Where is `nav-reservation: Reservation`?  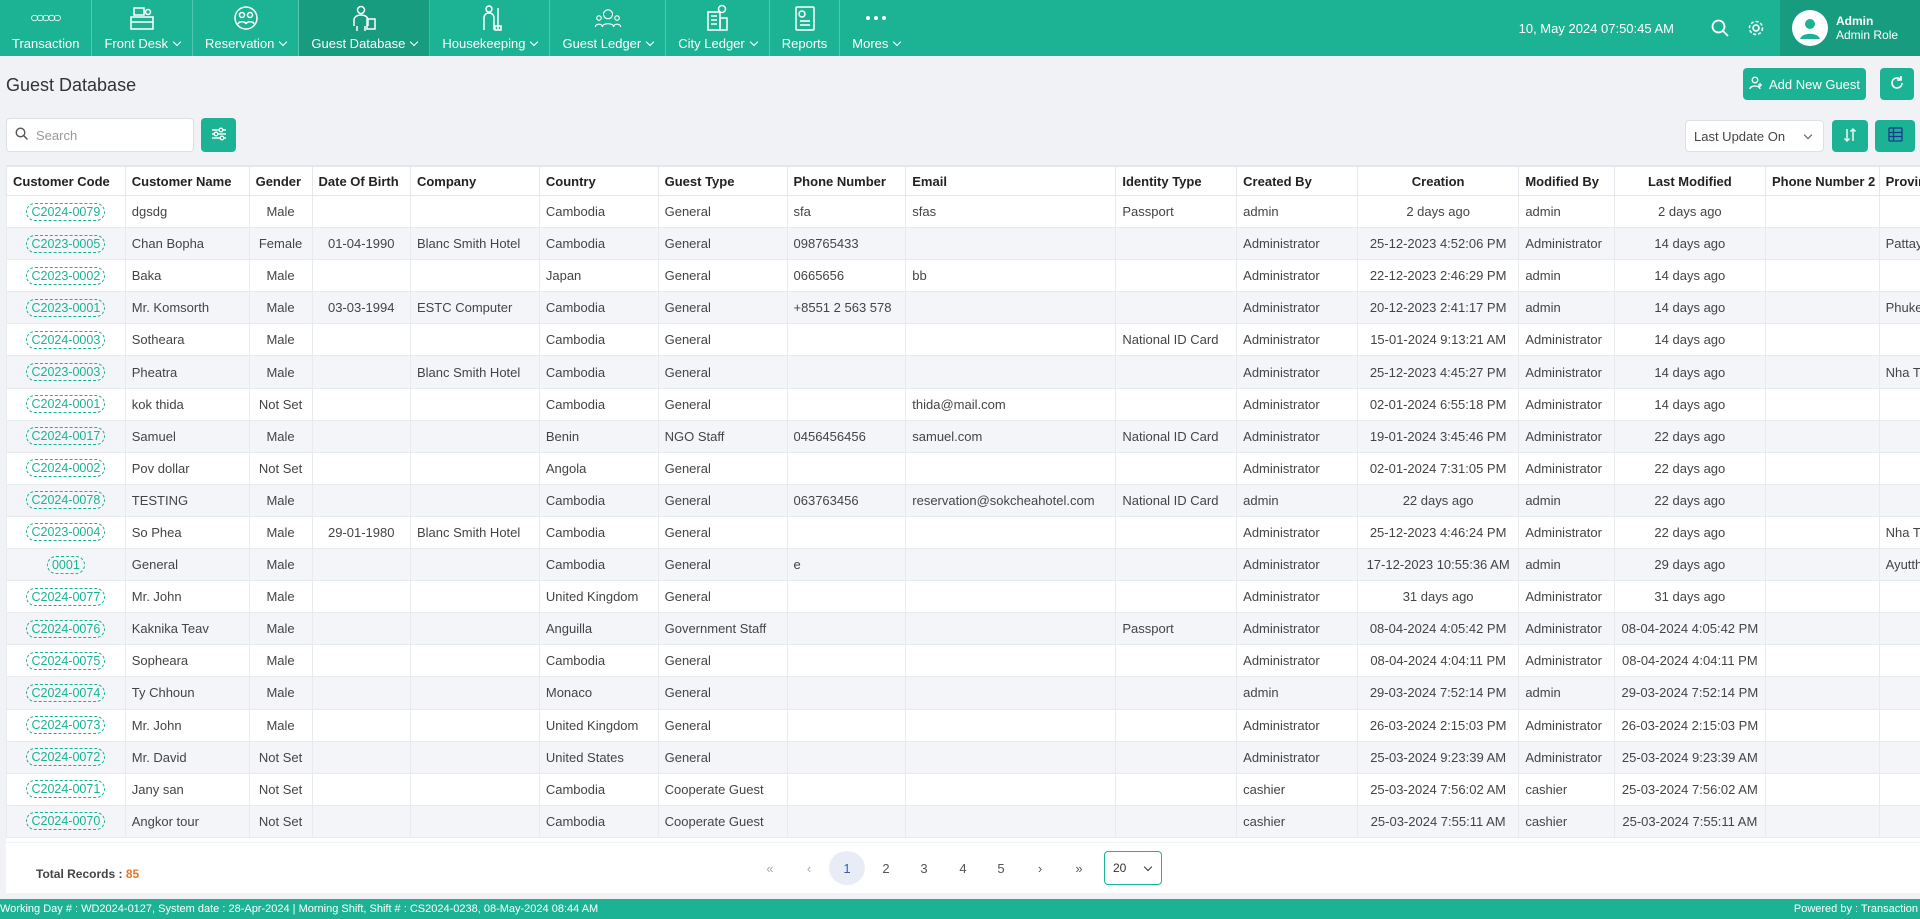
nav-reservation: Reservation is located at coordinates (246, 28).